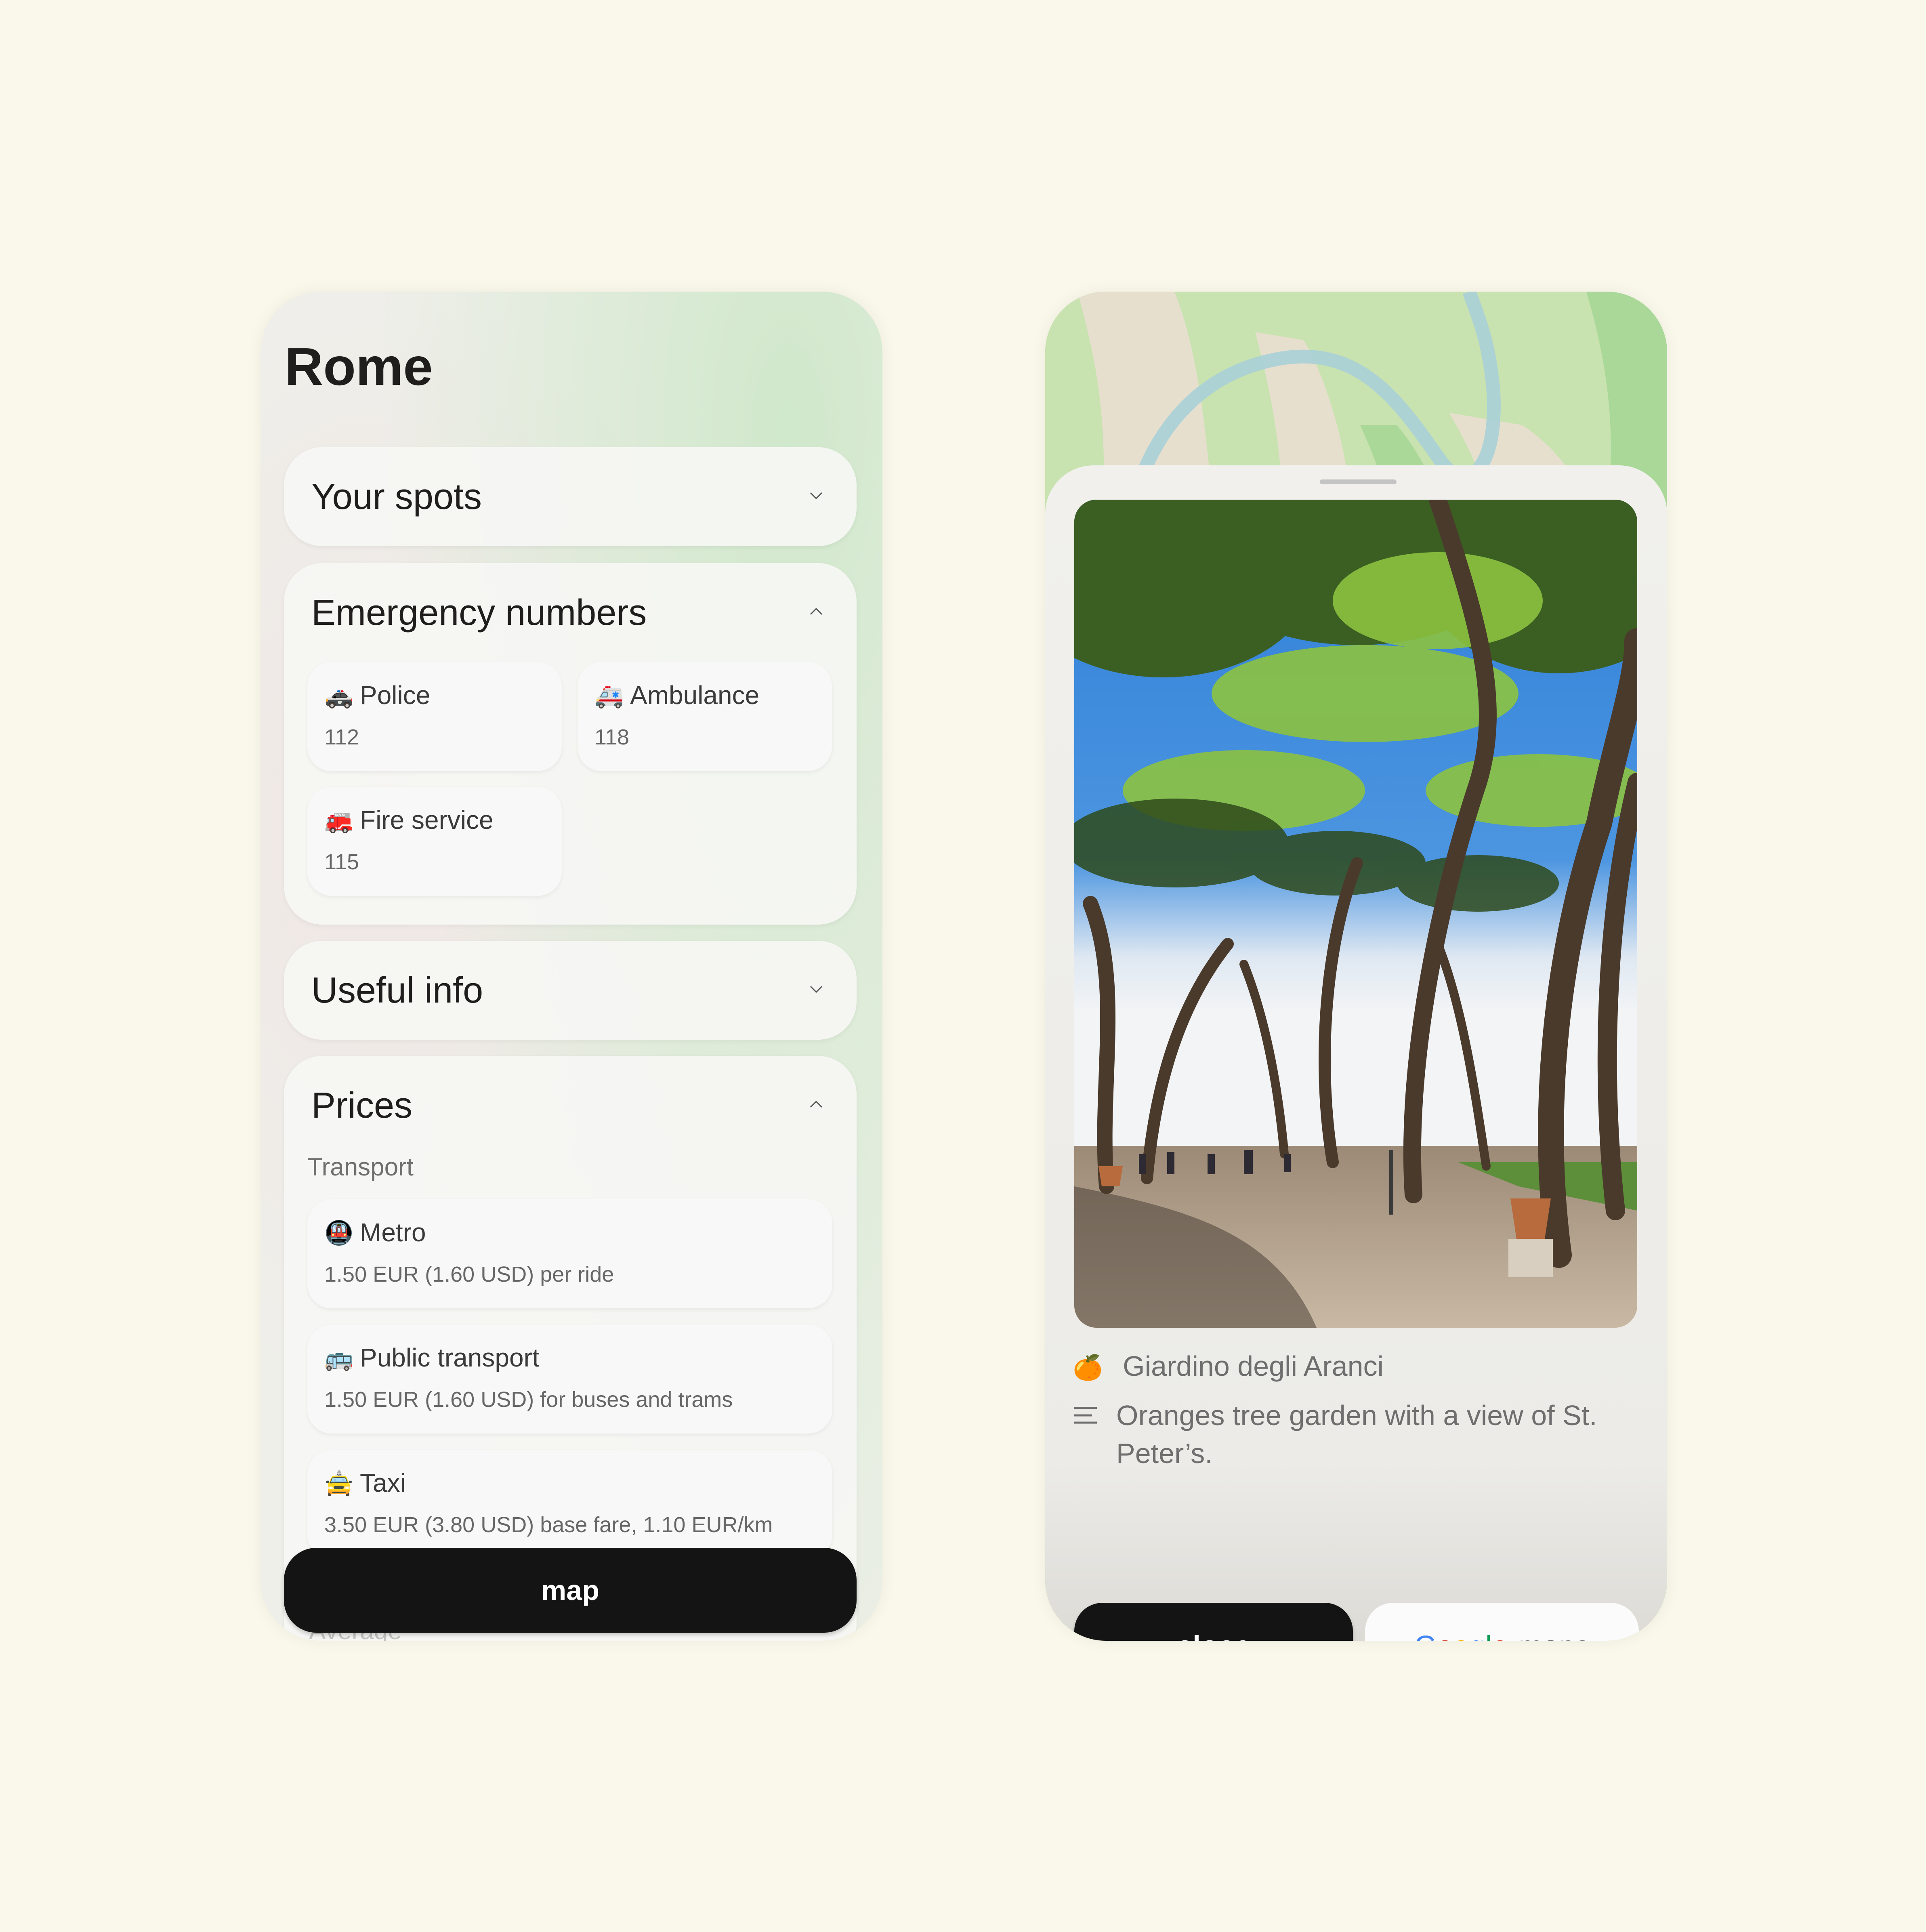  Describe the element at coordinates (570, 990) in the screenshot. I see `section-useful-info: Useful info` at that location.